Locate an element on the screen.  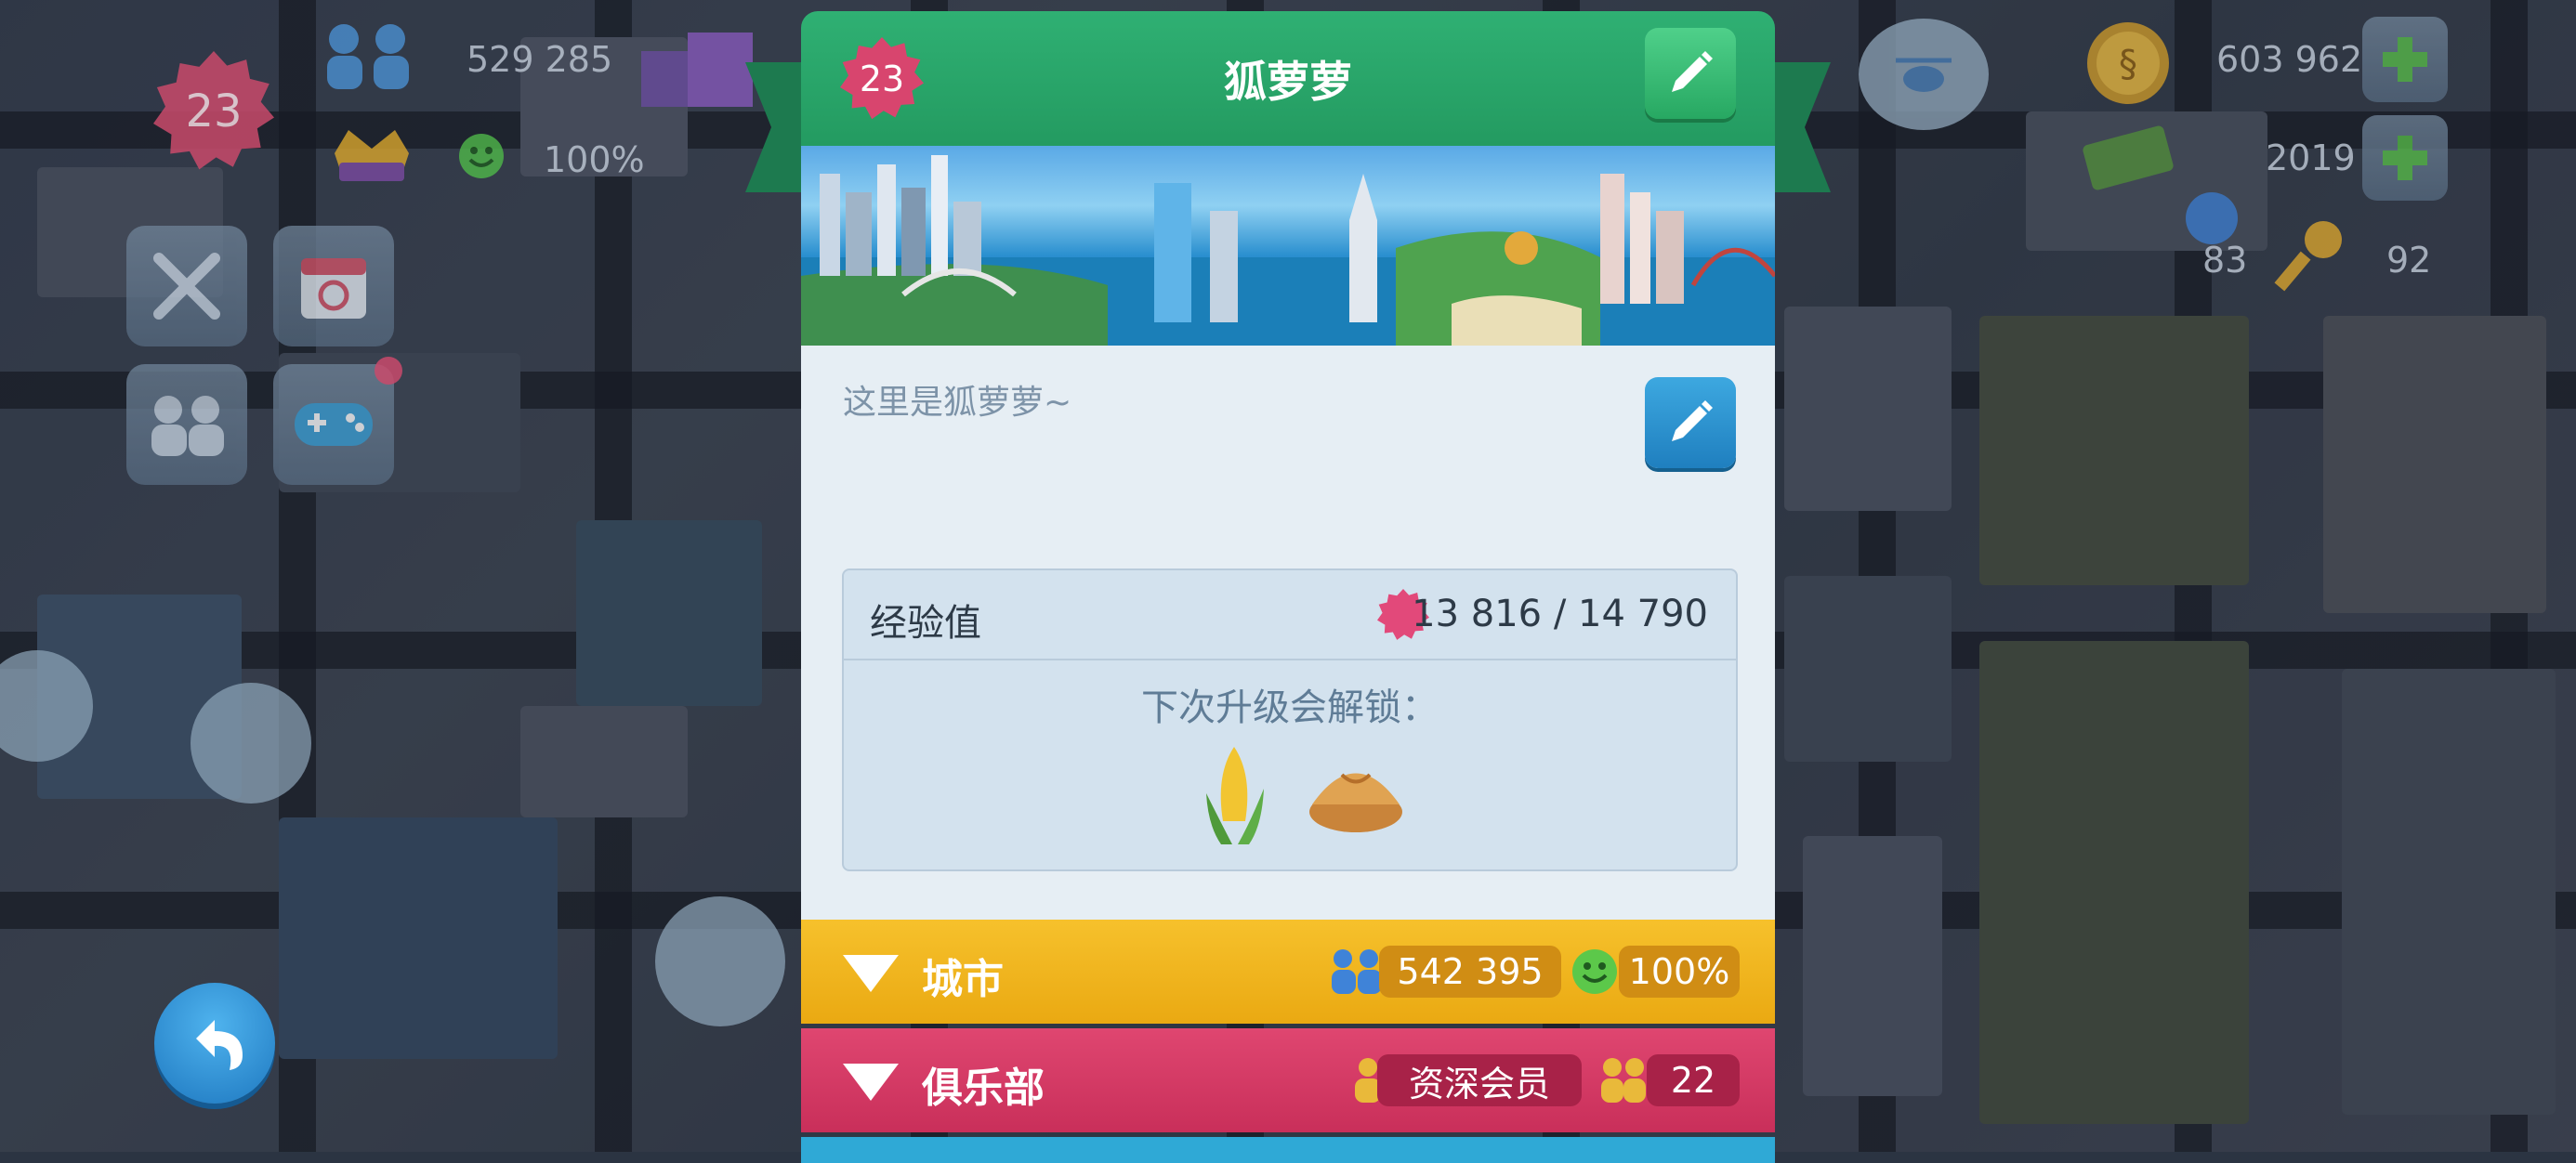
player-motto: 这里是狐萝萝~ is located at coordinates (957, 403).